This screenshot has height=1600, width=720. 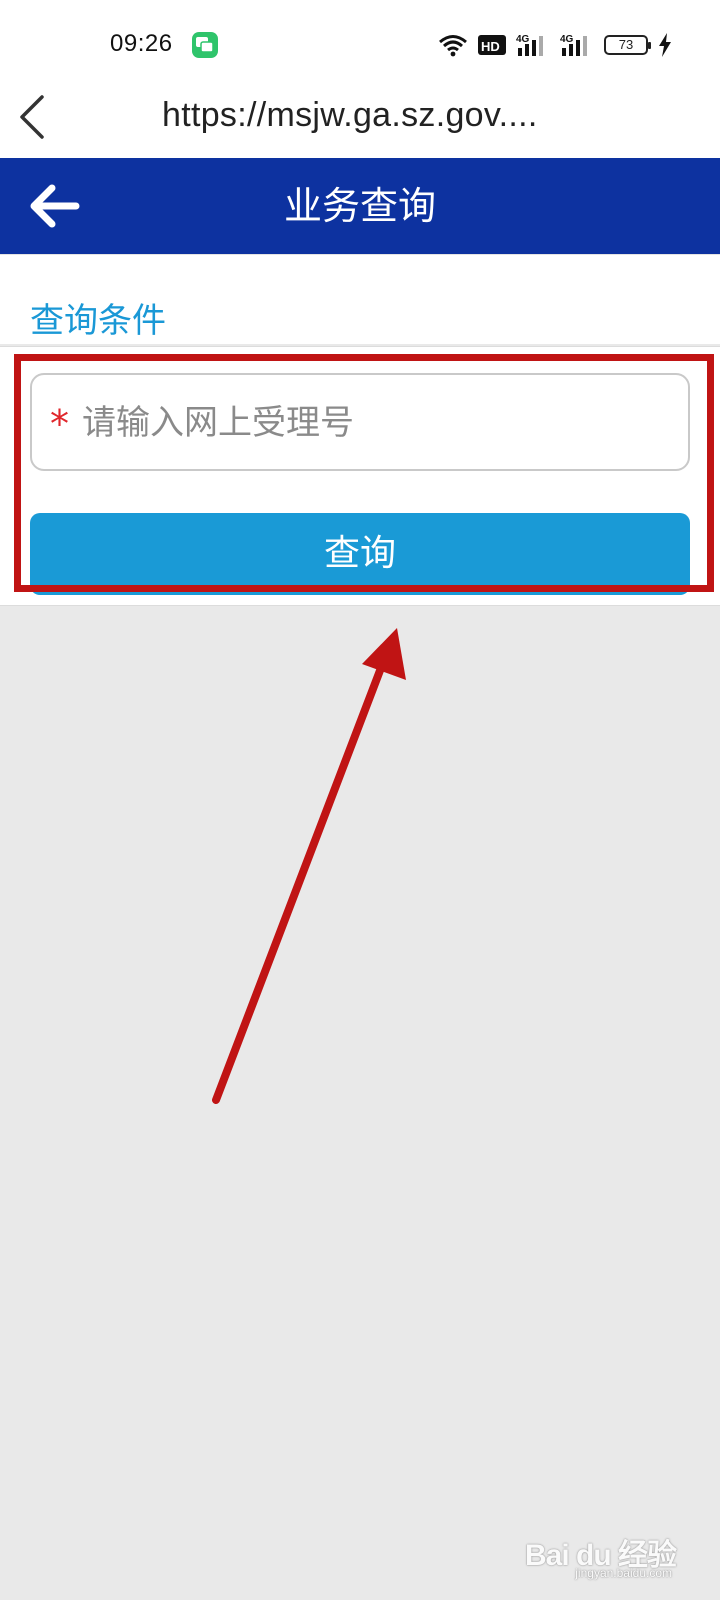 I want to click on hd-icon: HD, so click(x=492, y=45).